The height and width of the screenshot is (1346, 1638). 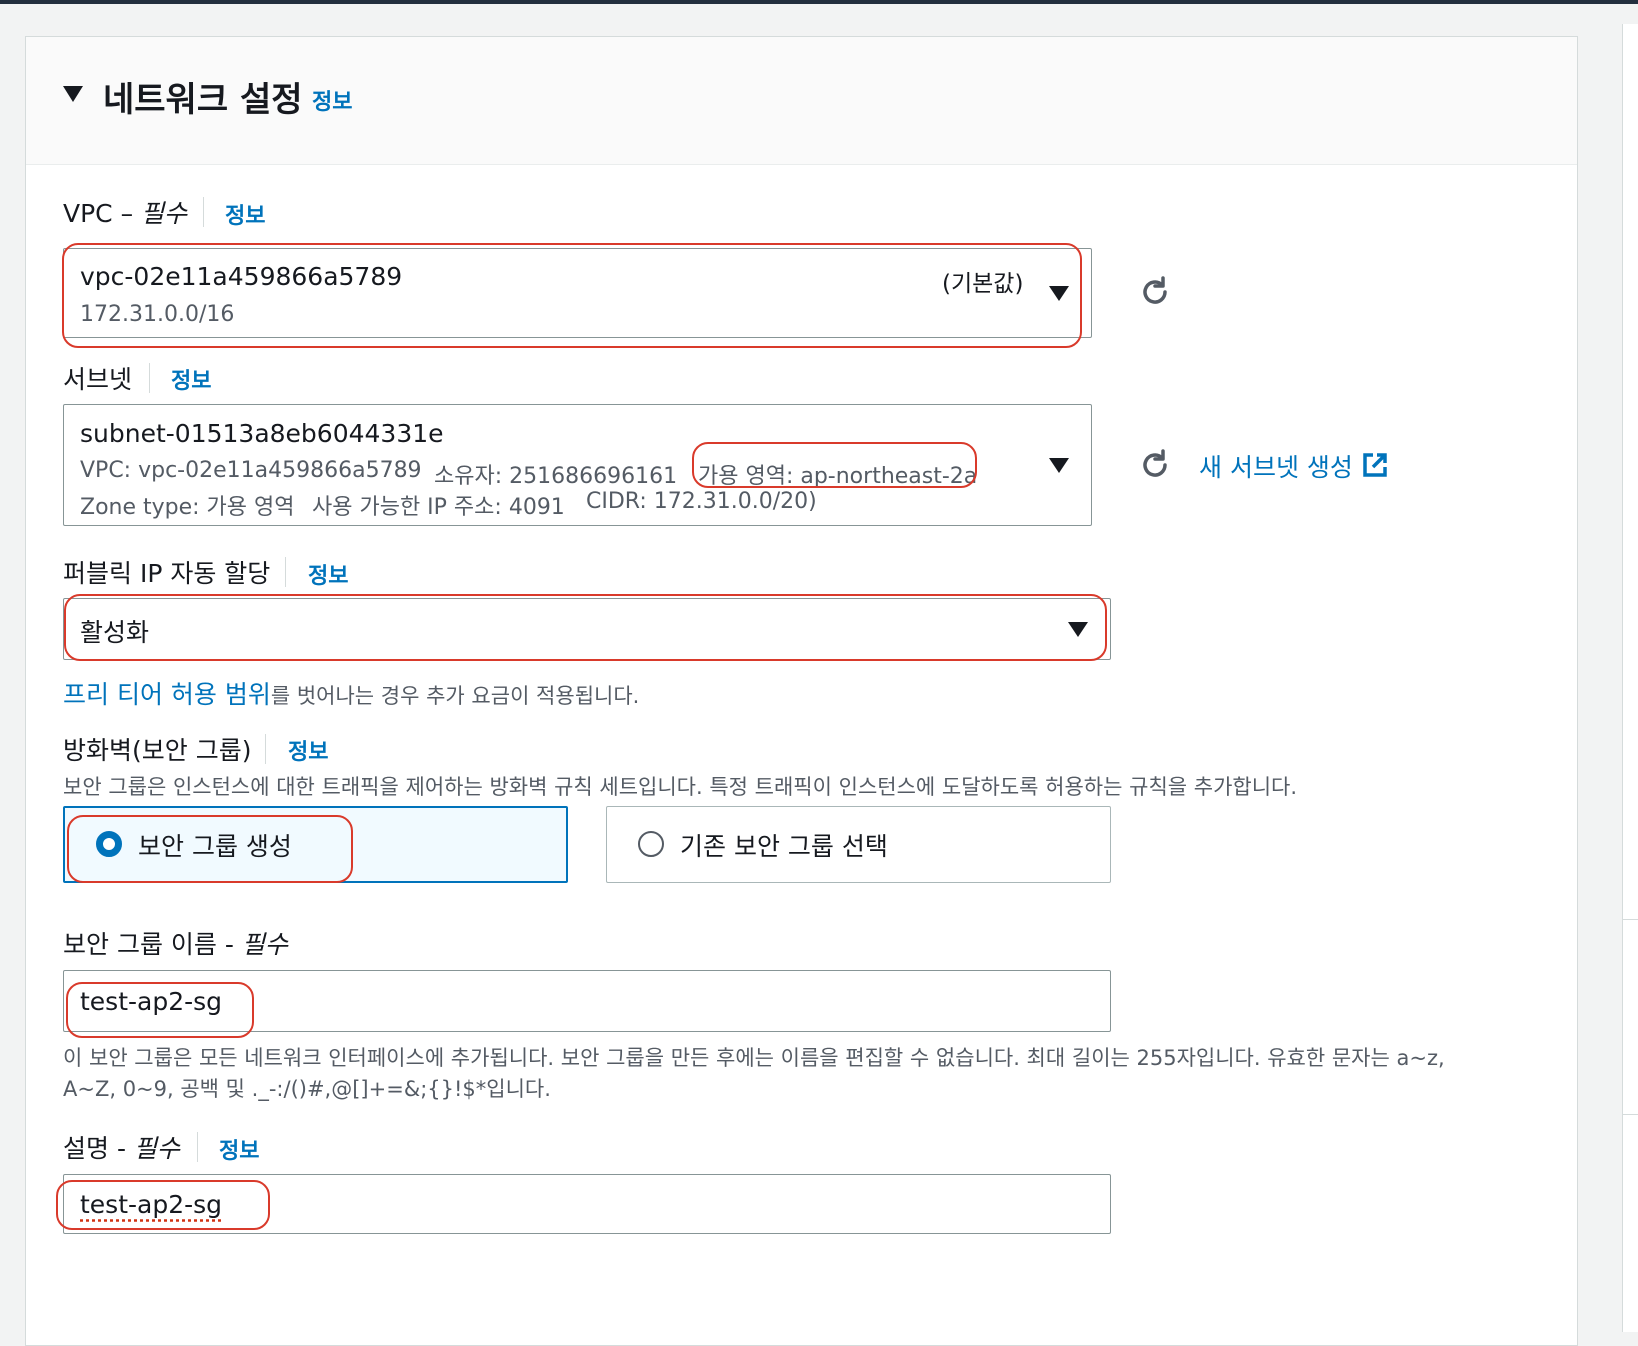 What do you see at coordinates (167, 573) in the screenshot?
I see `public-ip-label: 퍼블릭 IP 자동 할당` at bounding box center [167, 573].